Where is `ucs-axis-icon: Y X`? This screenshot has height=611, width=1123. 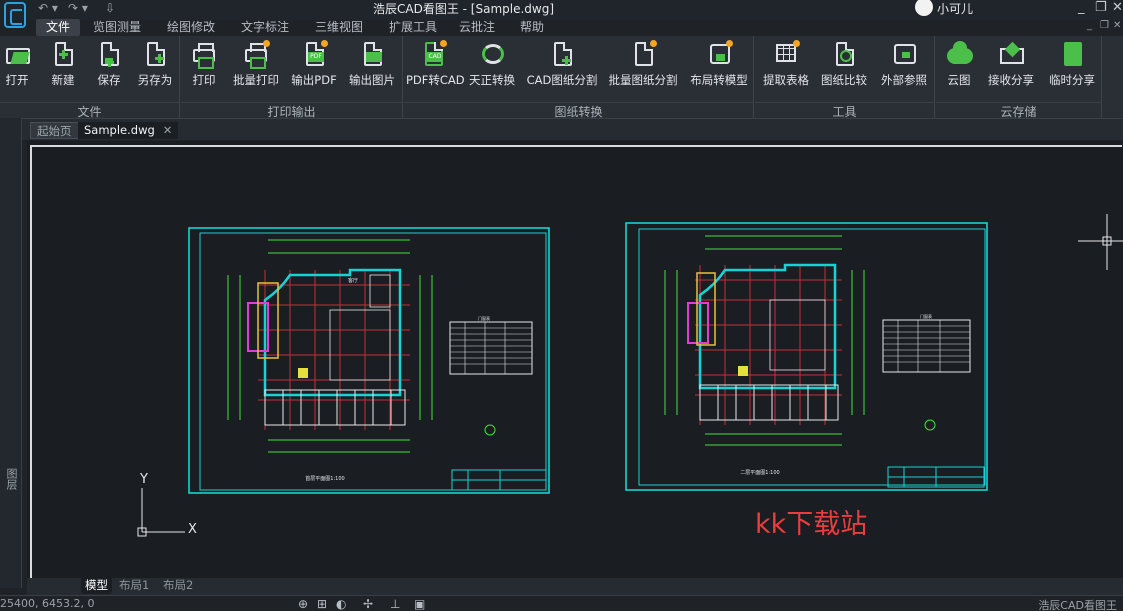
ucs-axis-icon: Y X is located at coordinates (167, 504).